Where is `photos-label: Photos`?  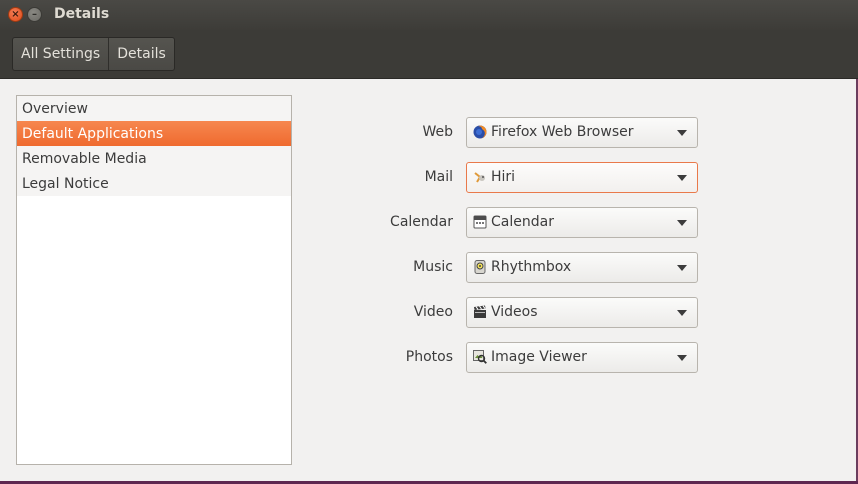
photos-label: Photos is located at coordinates (429, 357).